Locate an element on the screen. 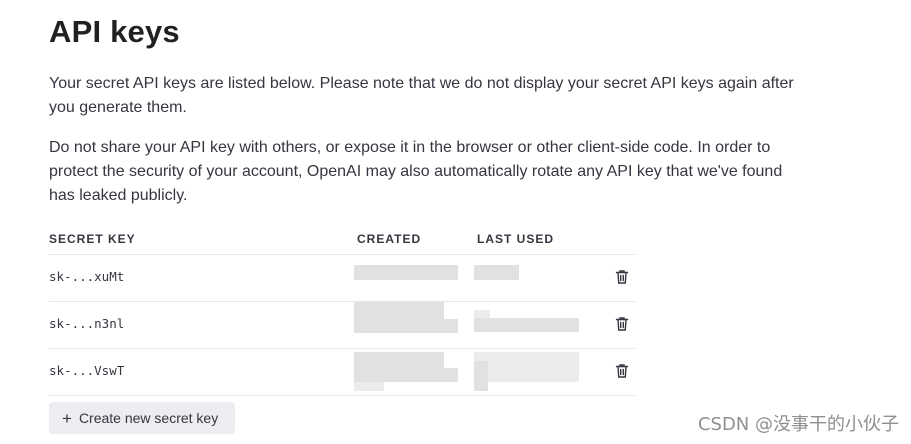 Image resolution: width=911 pixels, height=444 pixels. plus-icon: + is located at coordinates (67, 418).